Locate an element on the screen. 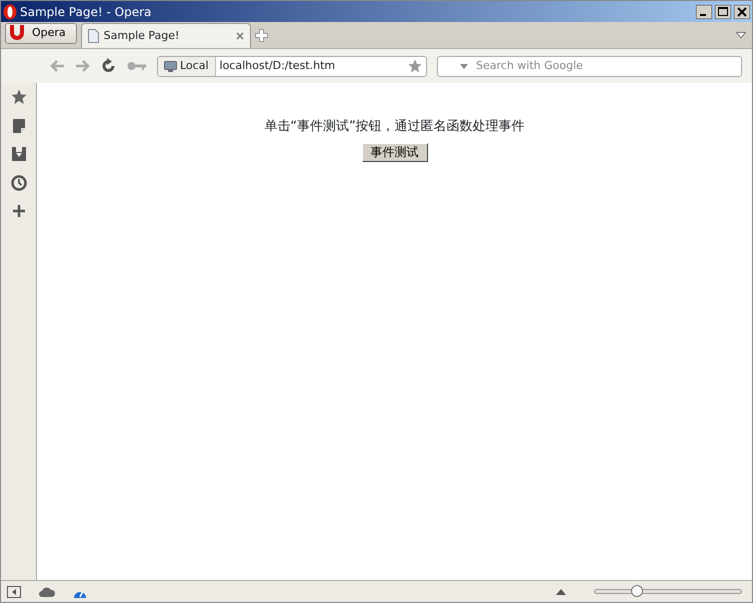  event-test-button: 事件测试 is located at coordinates (395, 152).